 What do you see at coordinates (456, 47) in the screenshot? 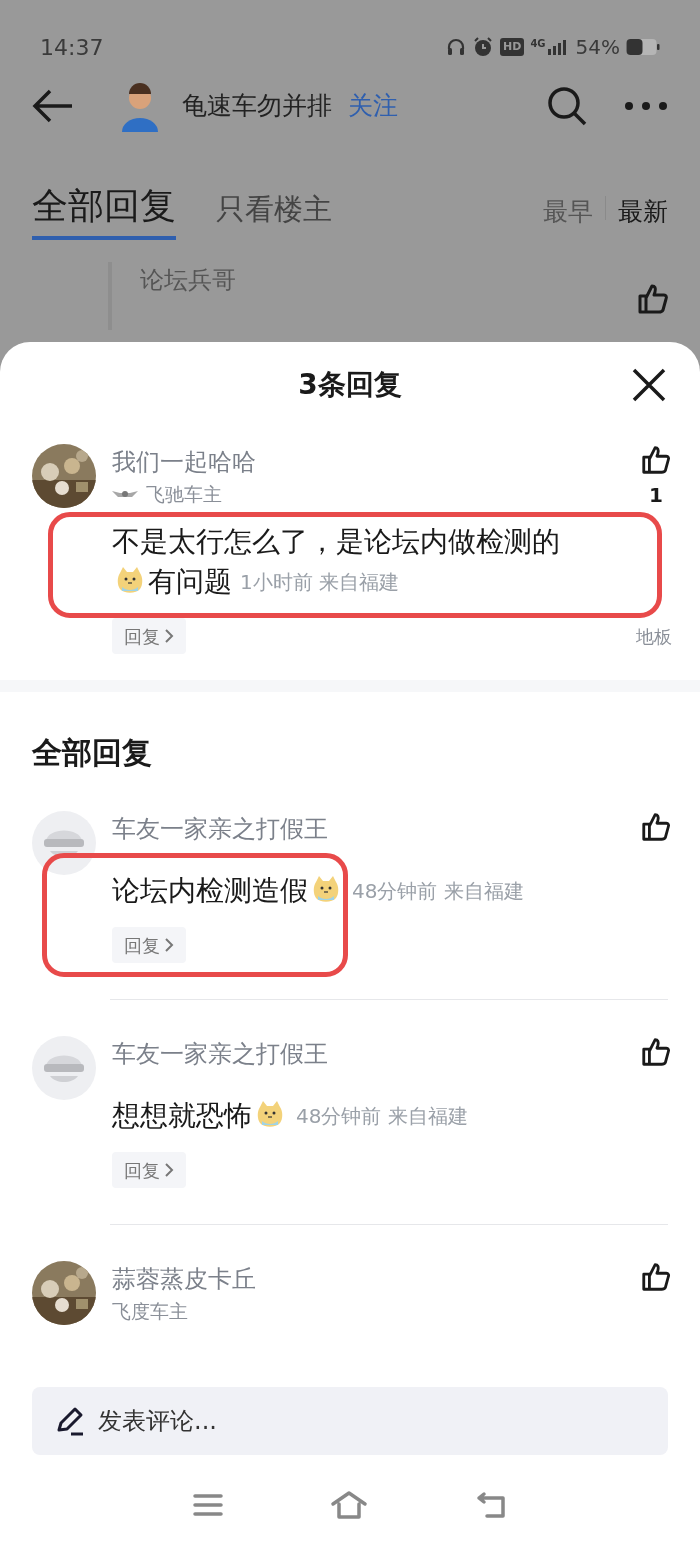
I see `headphones-icon` at bounding box center [456, 47].